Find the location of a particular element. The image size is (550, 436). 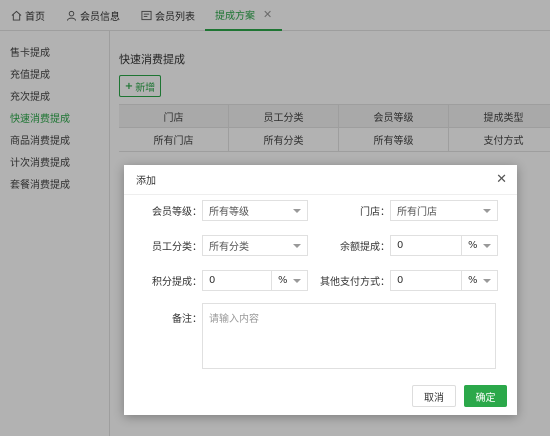

points-unit-value: % is located at coordinates (283, 280).